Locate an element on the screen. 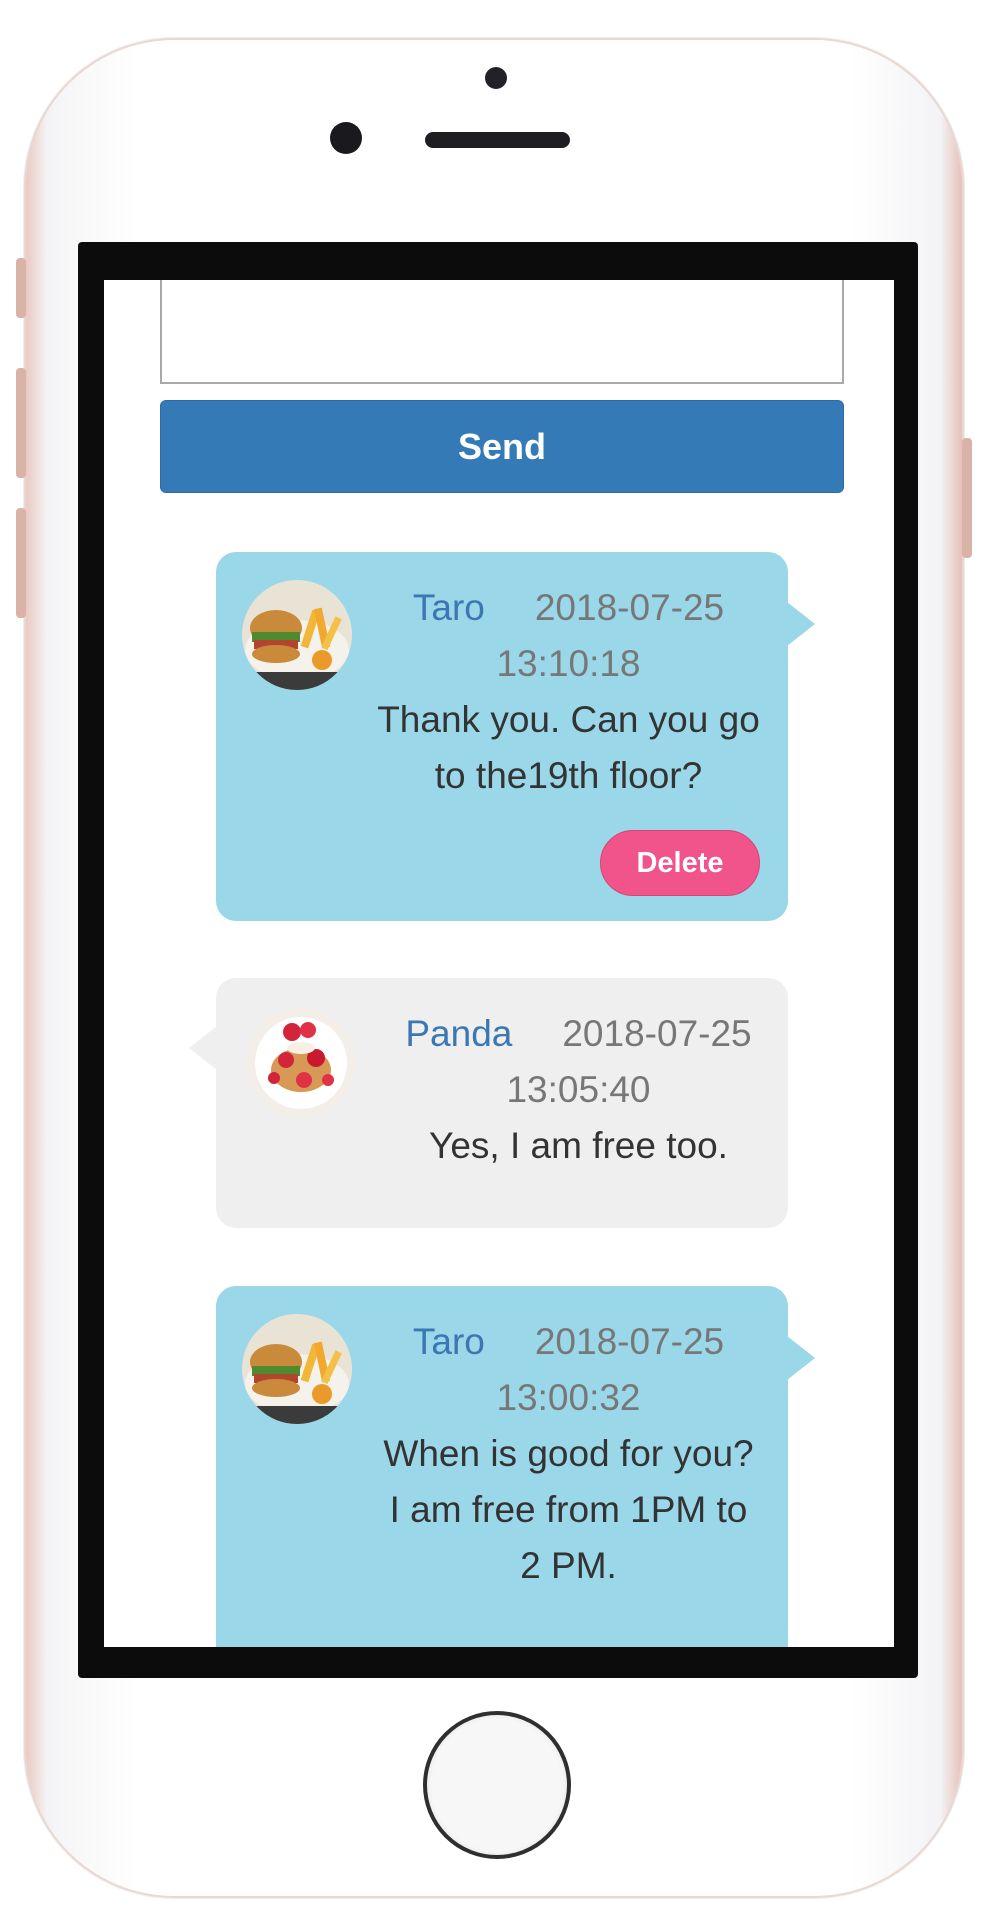 This screenshot has width=995, height=1920. message-text: Yes, I am free too. is located at coordinates (578, 1145).